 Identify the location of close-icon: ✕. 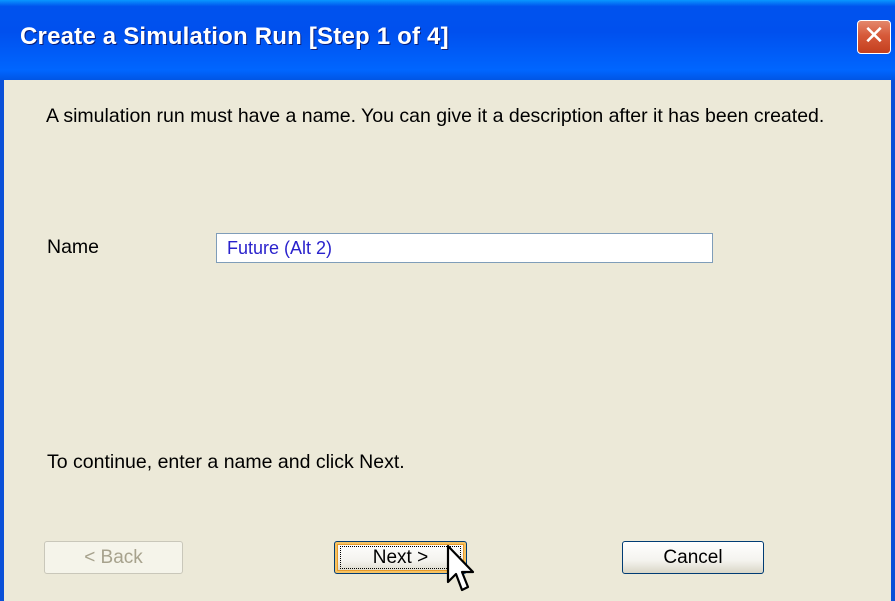
(874, 36).